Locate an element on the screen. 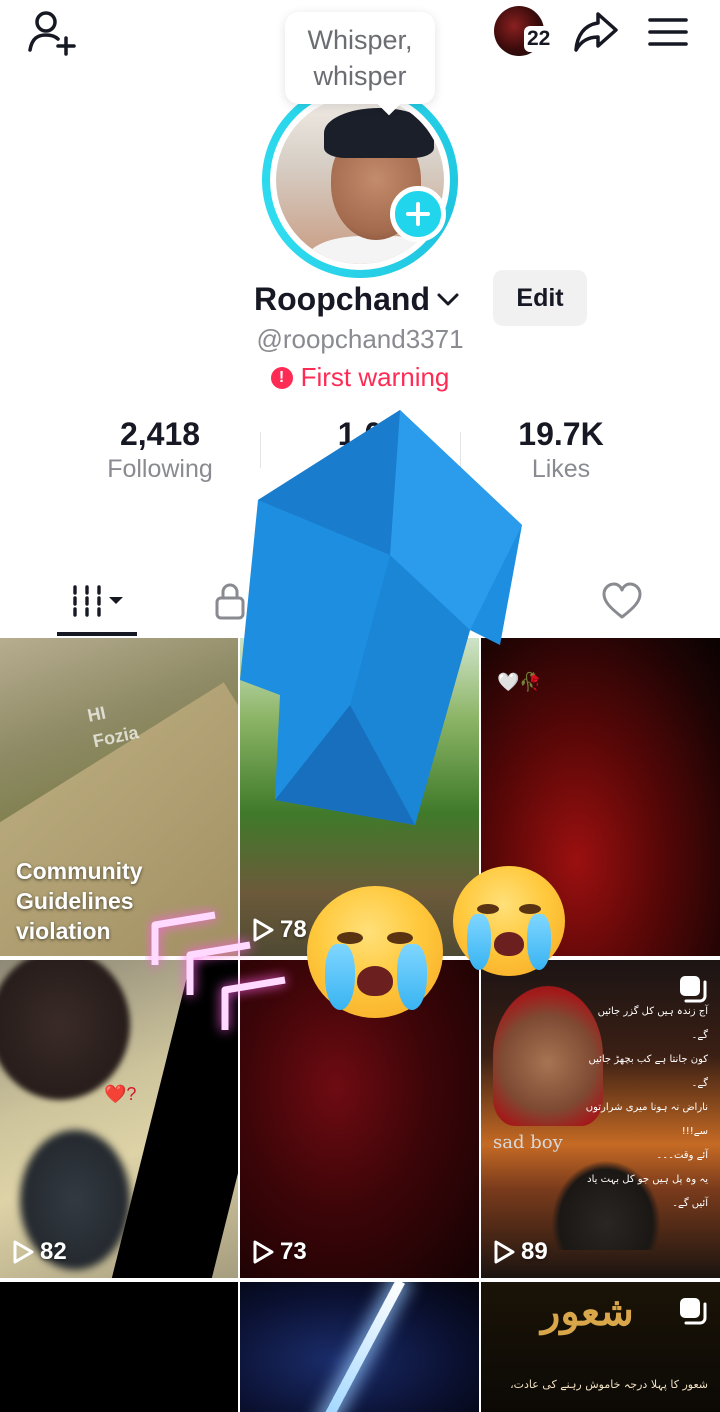 This screenshot has height=1412, width=720. chevron-down-icon is located at coordinates (448, 299).